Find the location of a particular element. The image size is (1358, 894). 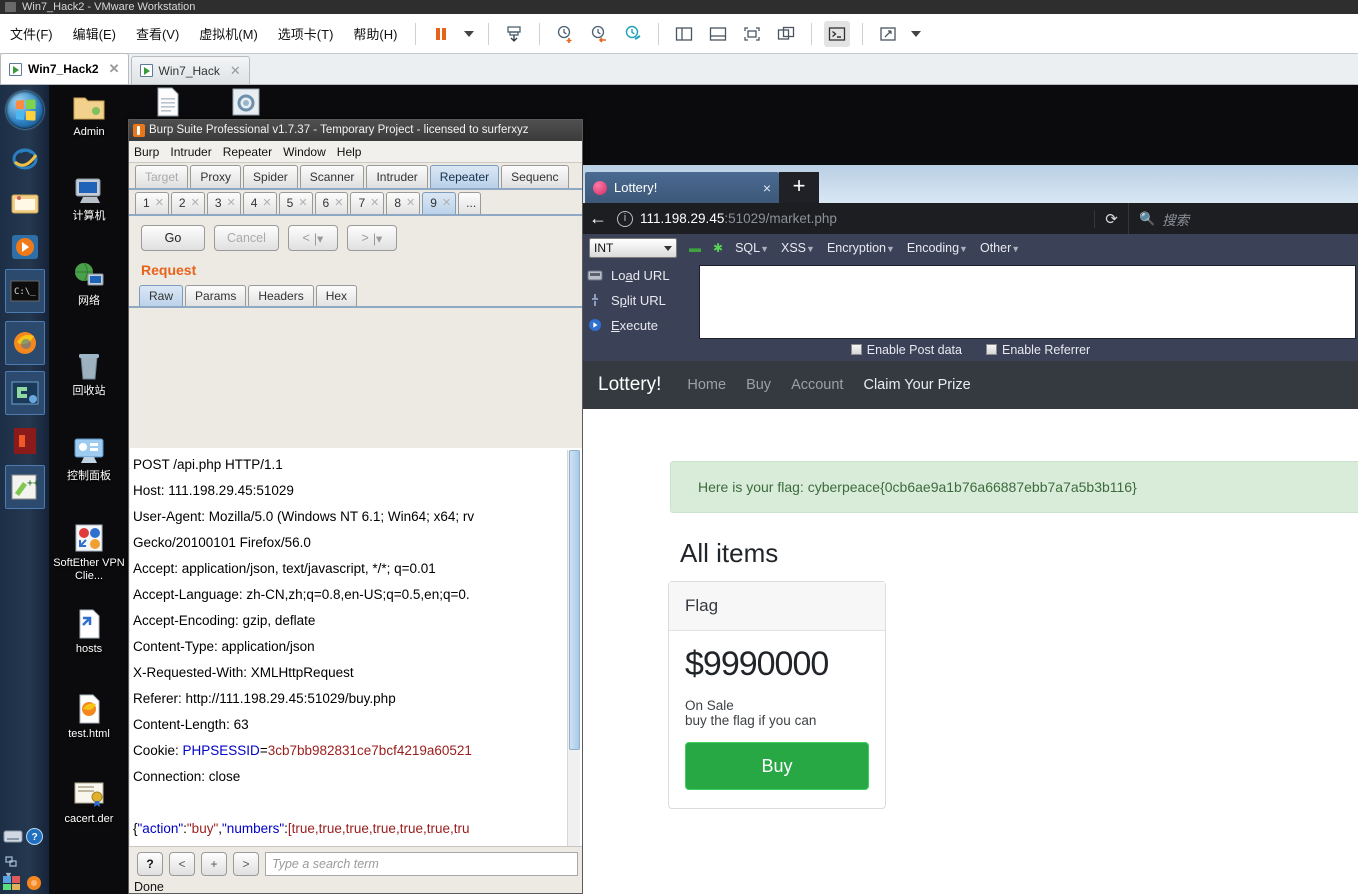

minus-icon: ▬ is located at coordinates (695, 248).